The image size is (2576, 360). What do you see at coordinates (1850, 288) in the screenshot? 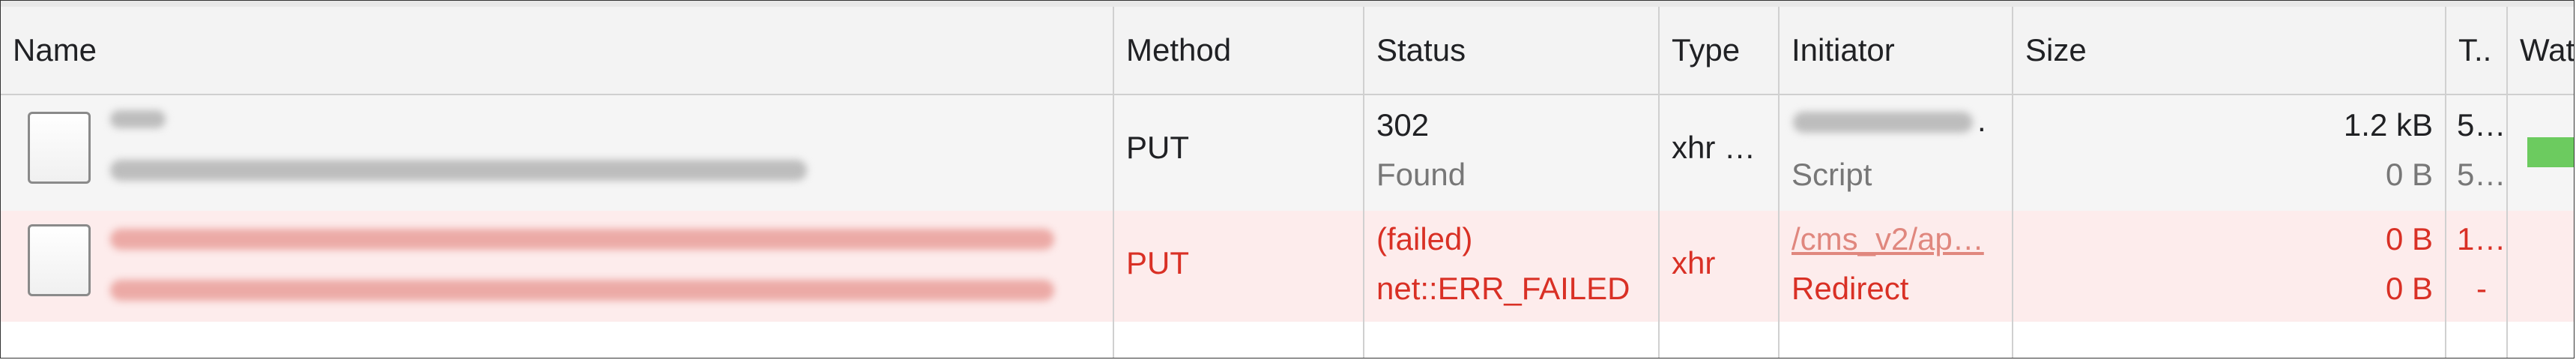
I see `initiator-type: Redirect` at bounding box center [1850, 288].